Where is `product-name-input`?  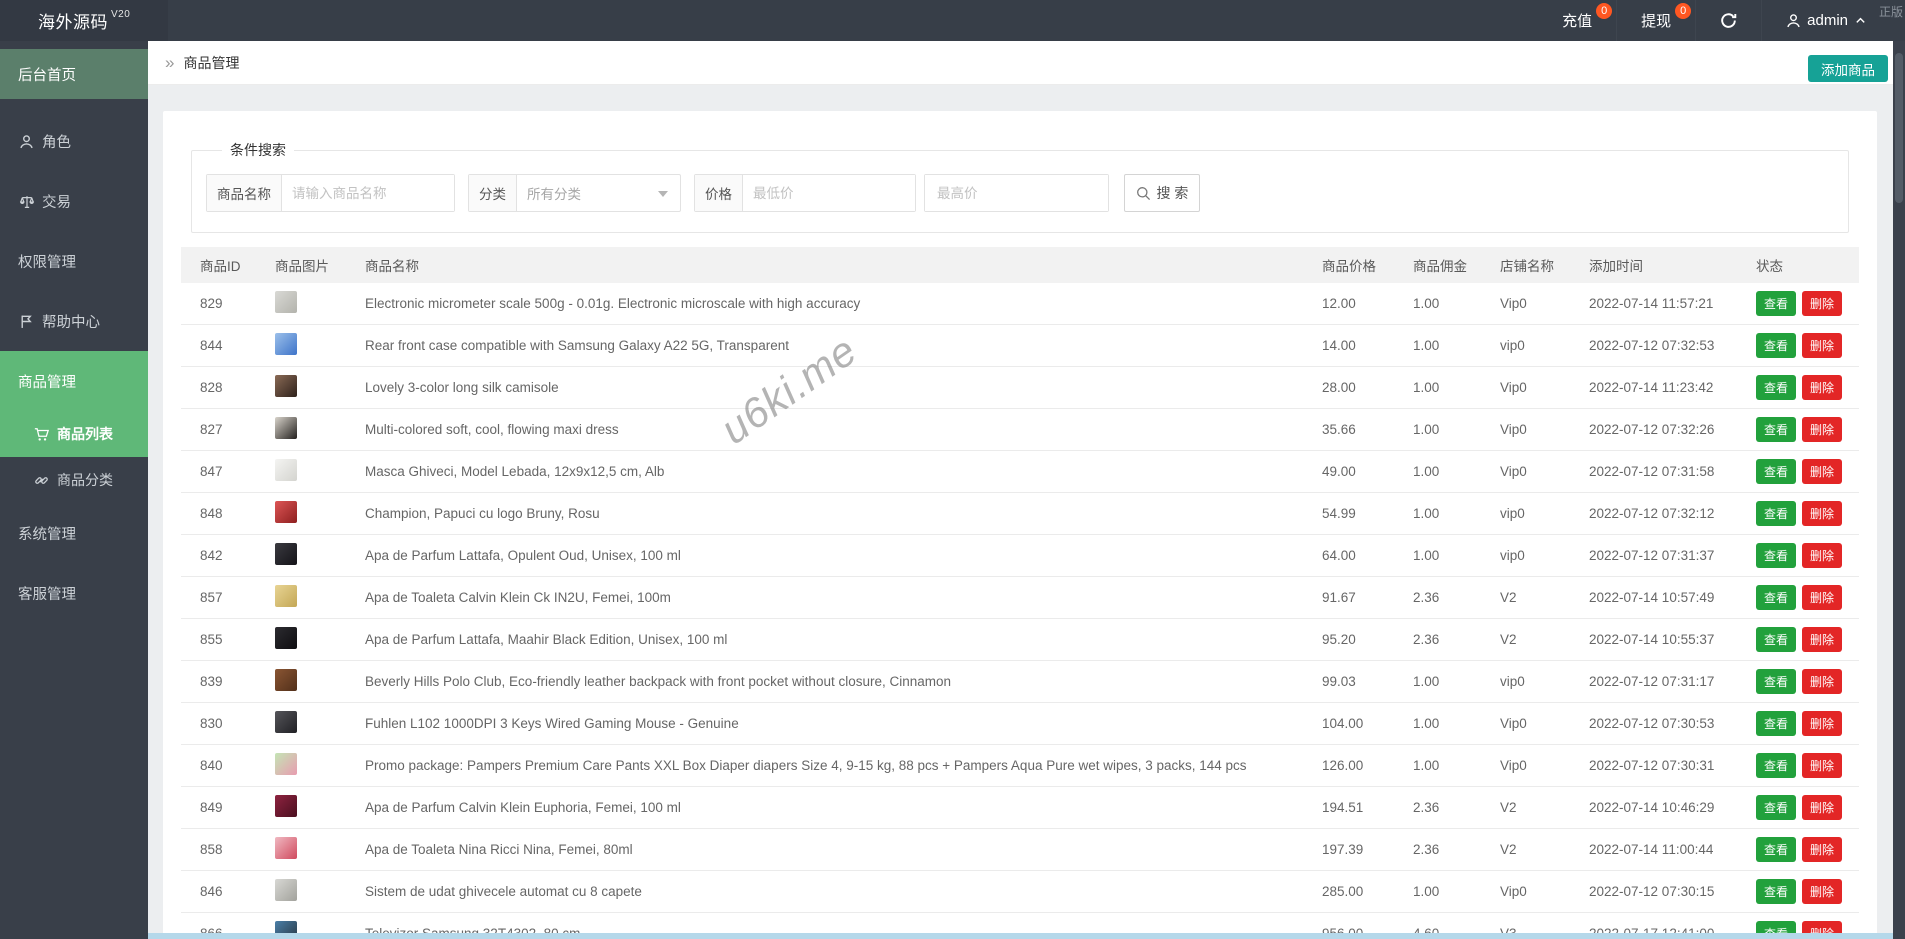
product-name-input is located at coordinates (368, 193).